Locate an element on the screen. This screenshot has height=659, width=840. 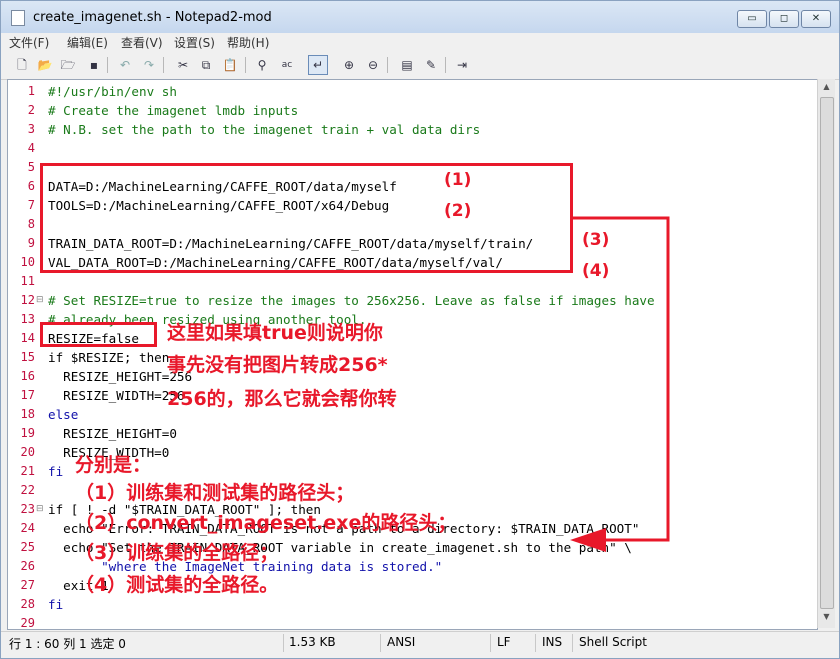
list-item-4: （4）测试集的全路径。 is located at coordinates (177, 585).